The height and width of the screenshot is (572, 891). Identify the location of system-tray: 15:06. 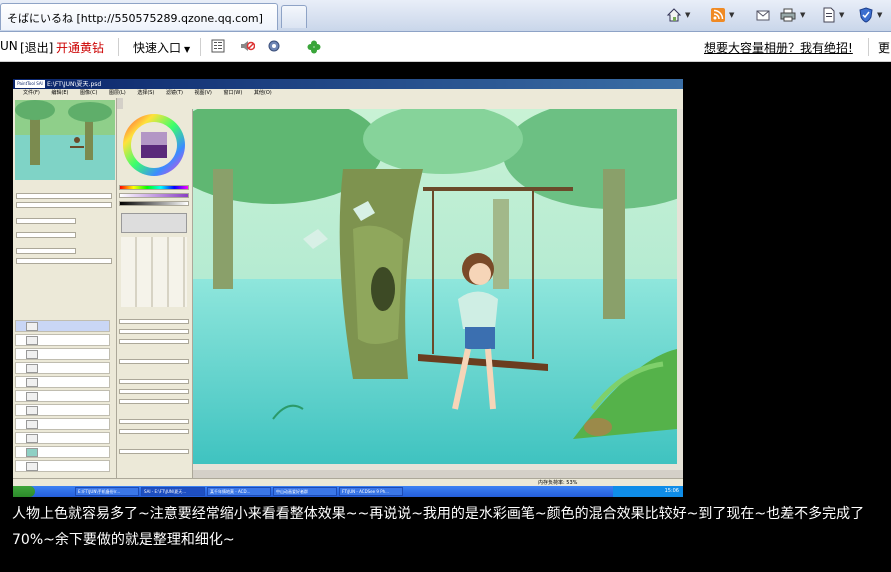
(648, 491).